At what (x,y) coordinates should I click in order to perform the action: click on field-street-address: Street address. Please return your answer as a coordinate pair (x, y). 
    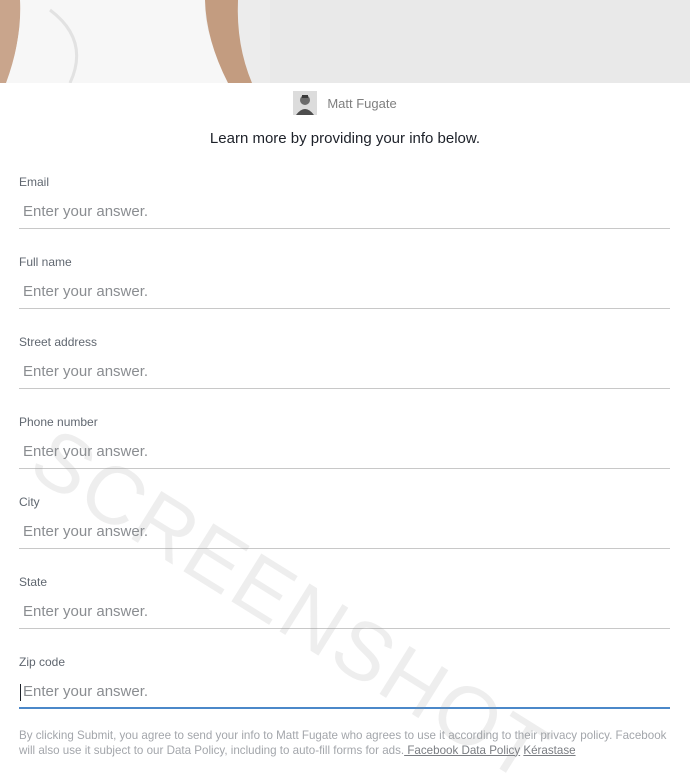
    Looking at the image, I should click on (344, 371).